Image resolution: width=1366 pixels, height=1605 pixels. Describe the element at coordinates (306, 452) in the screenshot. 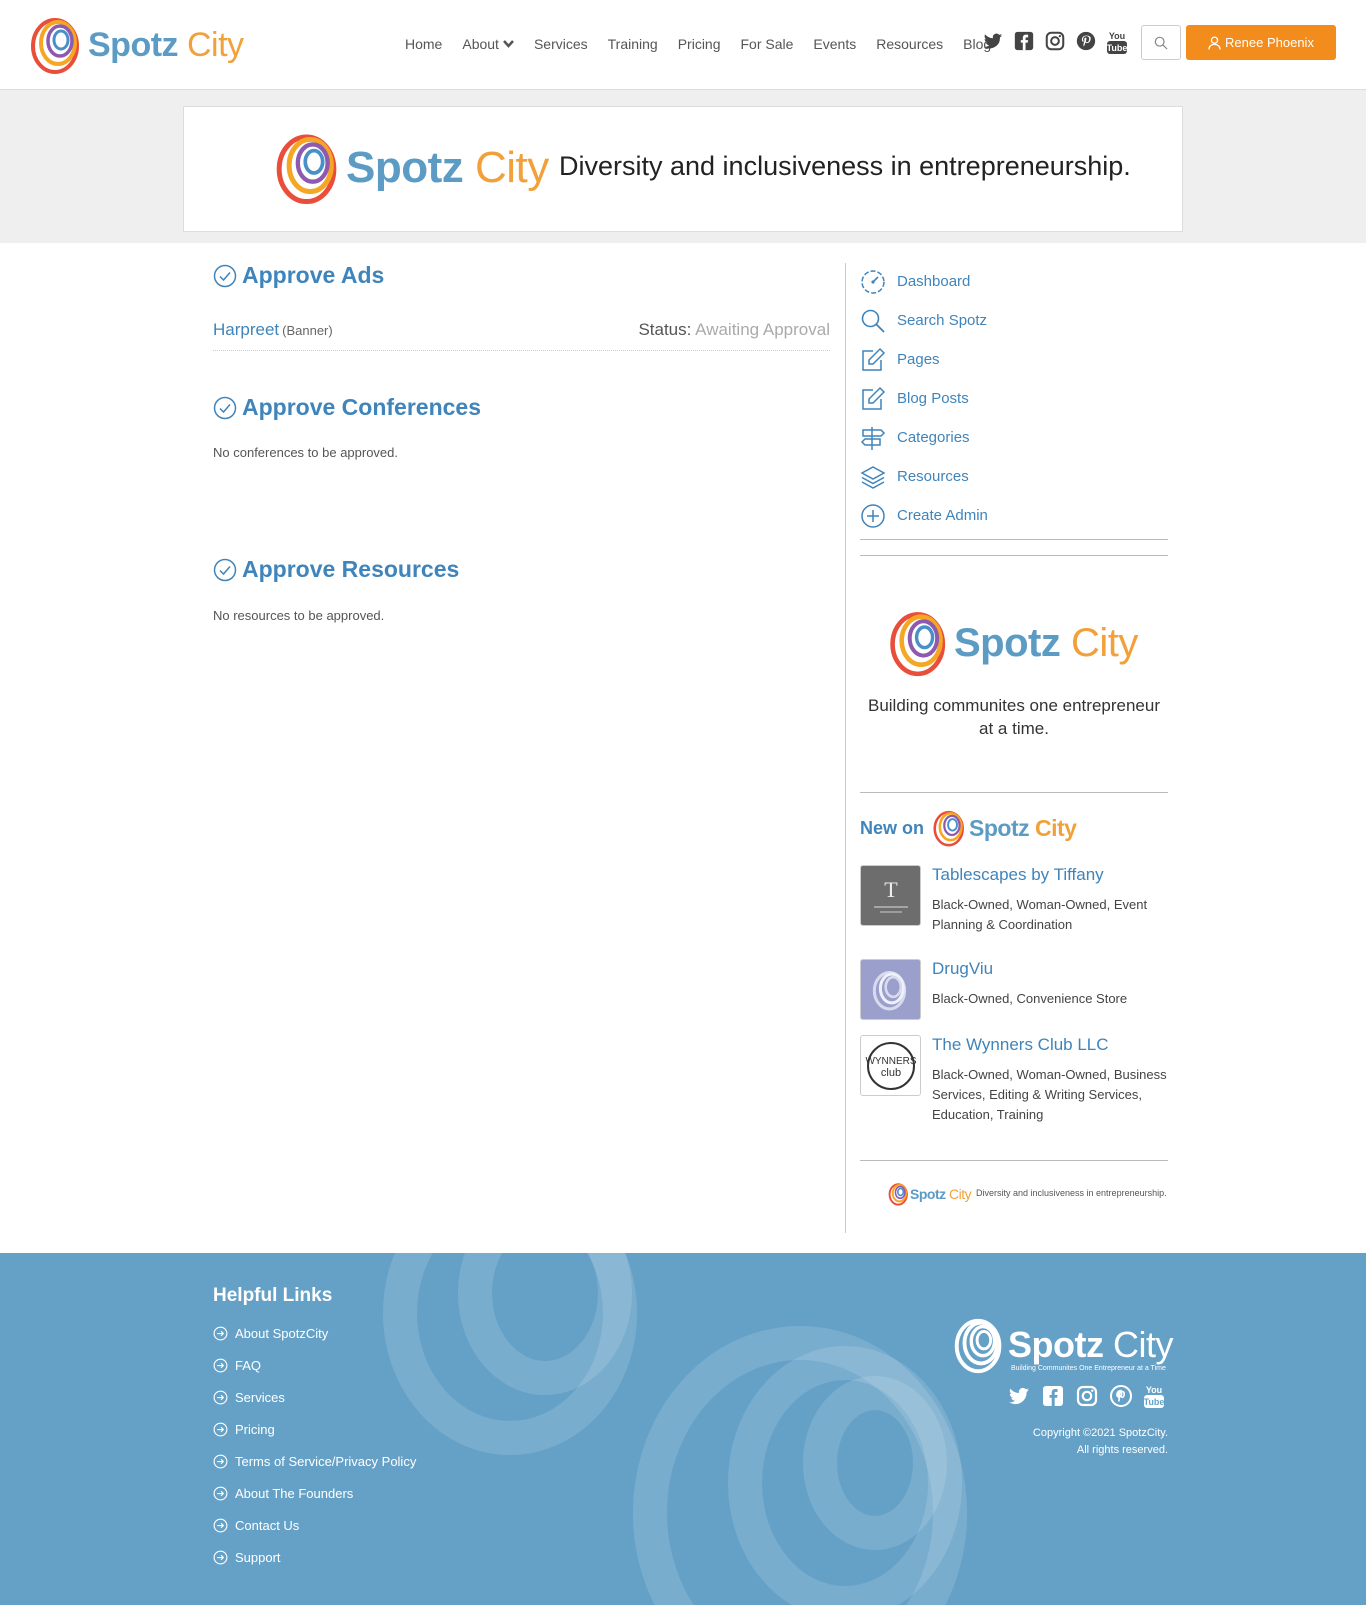

I see `conferences-empty-note: No conferences to be approved.` at that location.